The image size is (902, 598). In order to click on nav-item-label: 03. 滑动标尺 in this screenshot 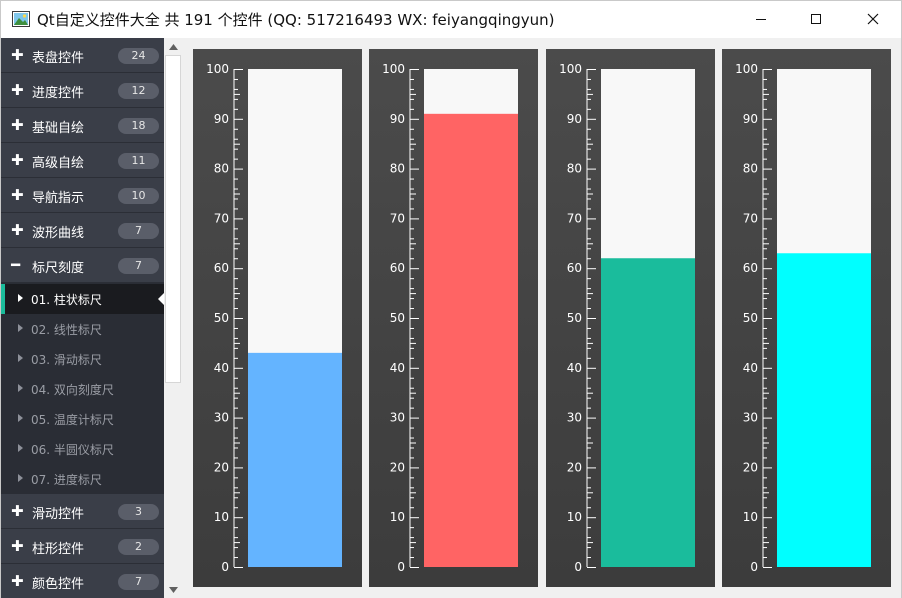, I will do `click(66, 360)`.